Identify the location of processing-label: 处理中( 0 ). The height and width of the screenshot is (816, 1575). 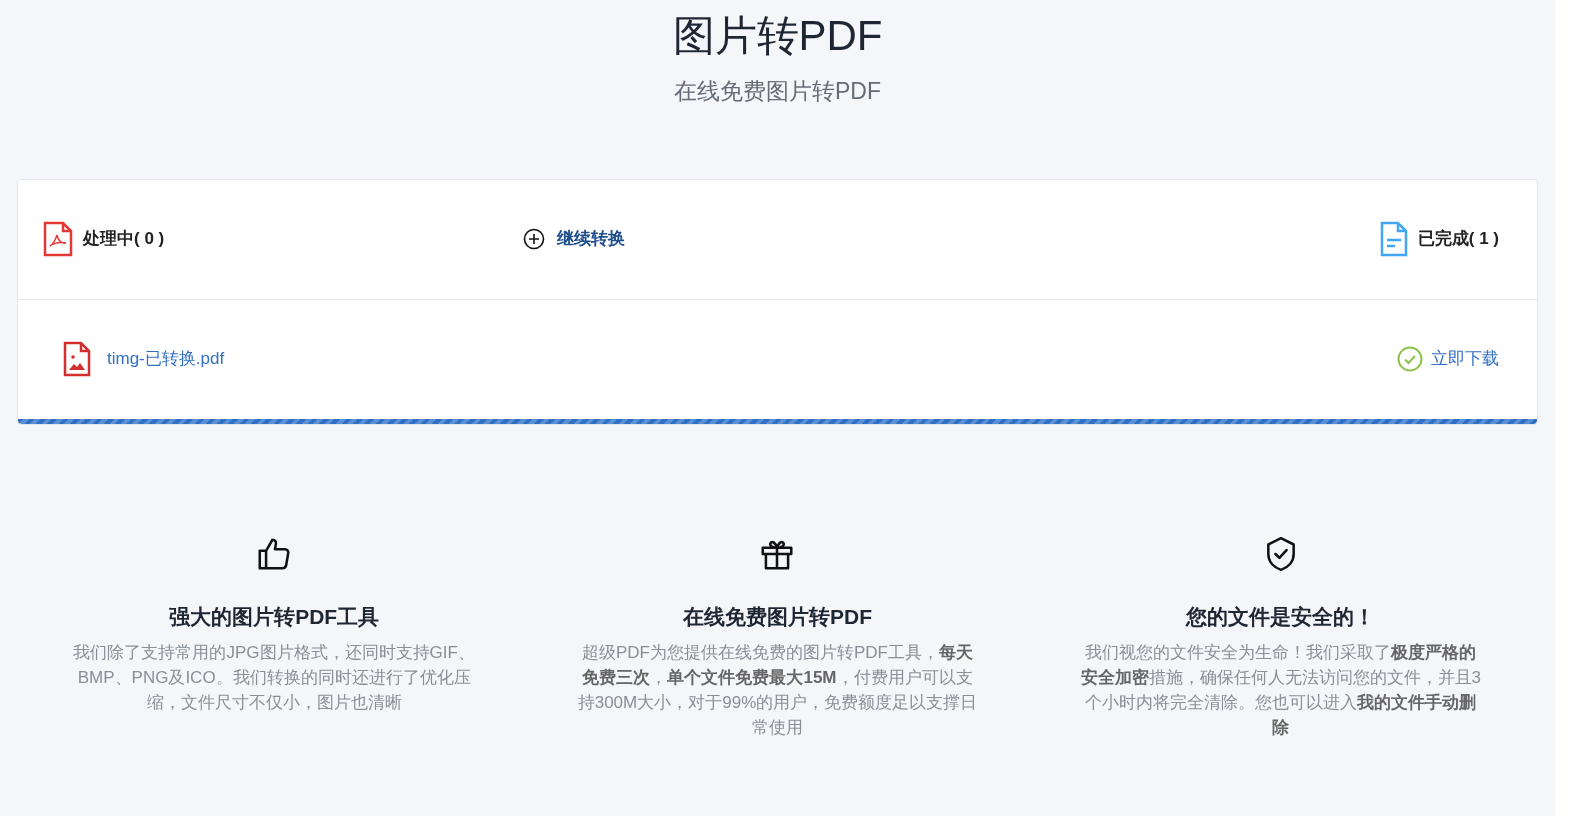
(124, 239).